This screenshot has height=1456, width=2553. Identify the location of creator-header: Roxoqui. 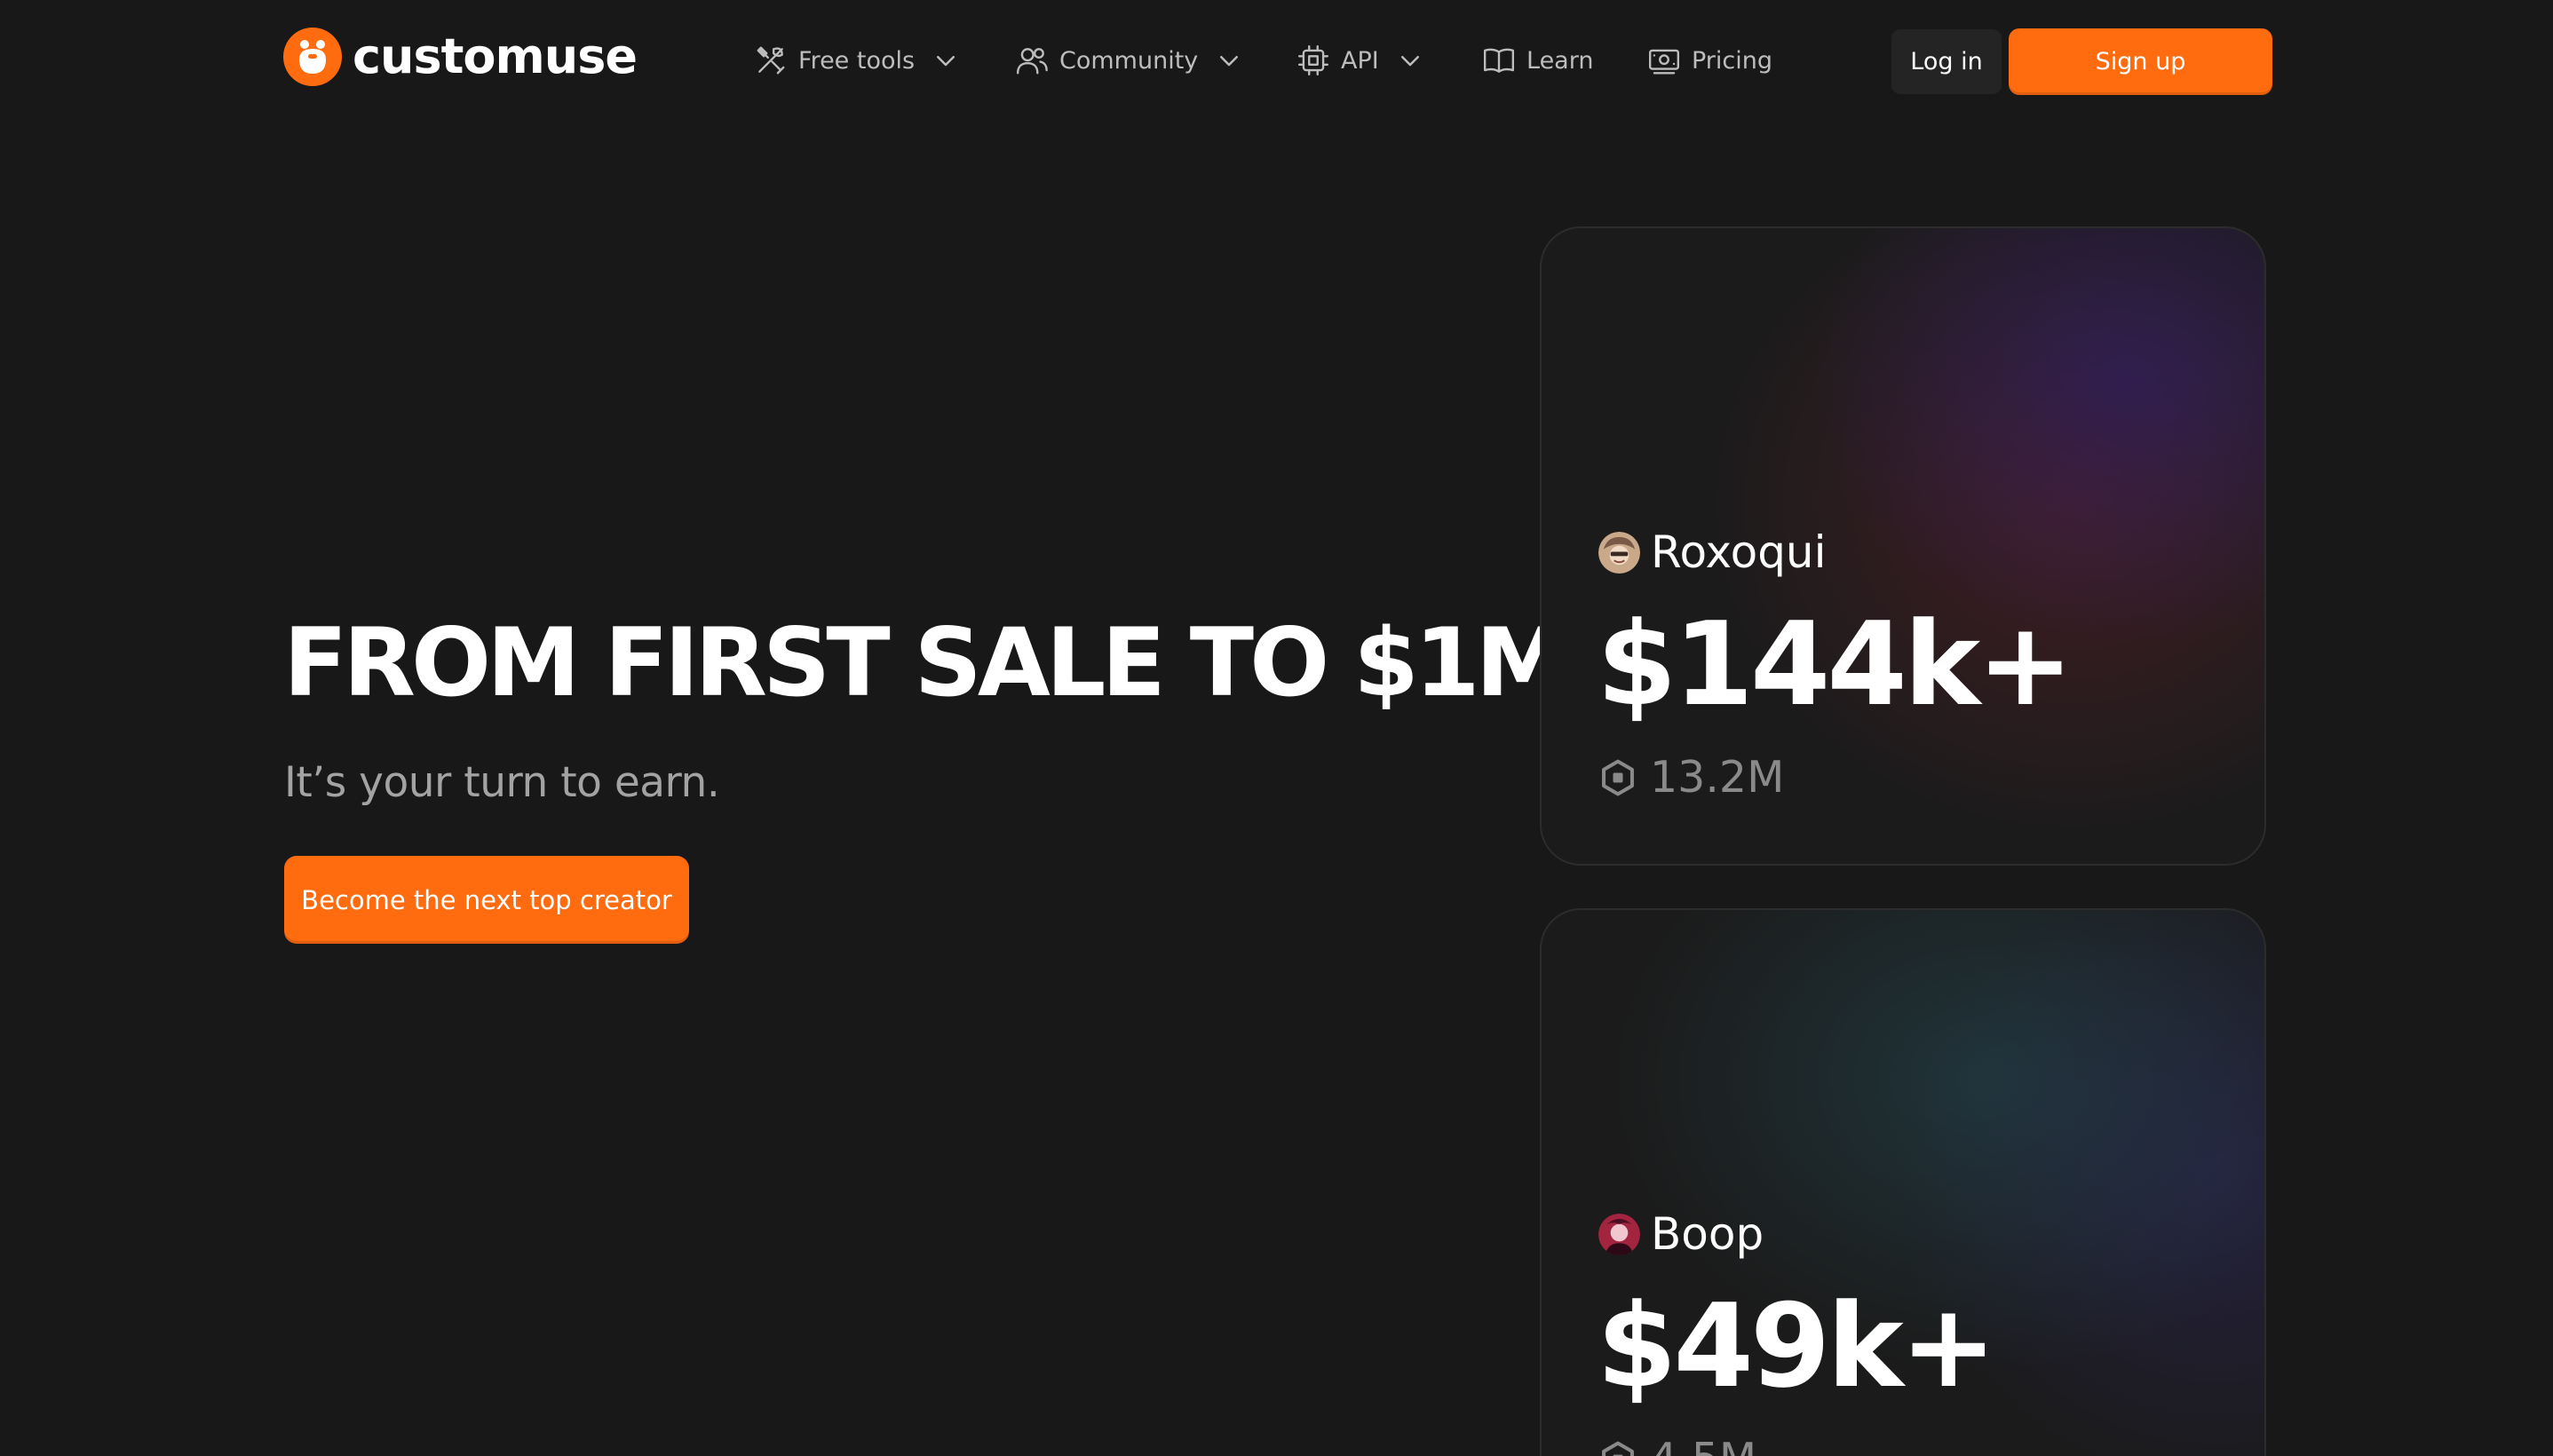
(1713, 552).